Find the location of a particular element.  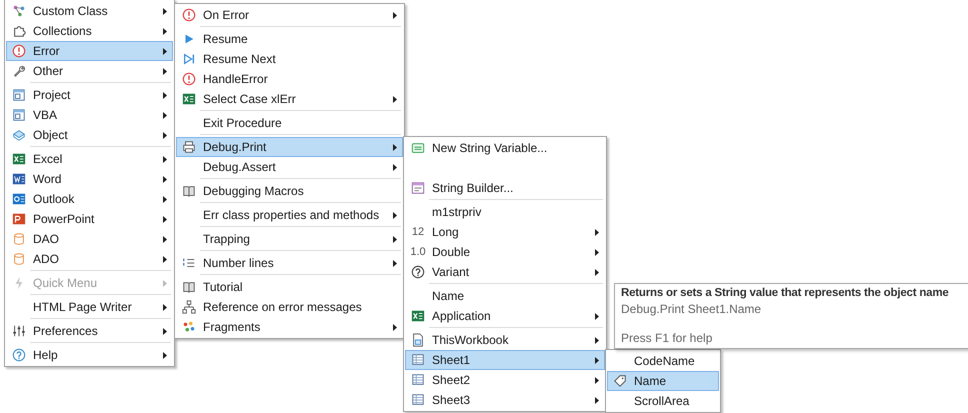

document-app-icon is located at coordinates (19, 179).